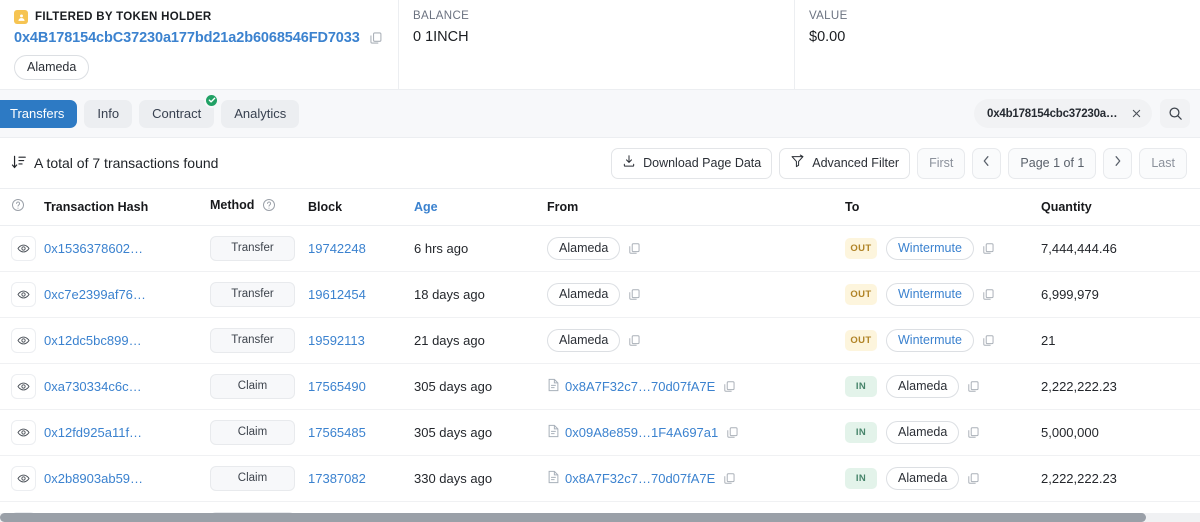  Describe the element at coordinates (1120, 248) in the screenshot. I see `row-quantity-cell: 7,444,444.46` at that location.